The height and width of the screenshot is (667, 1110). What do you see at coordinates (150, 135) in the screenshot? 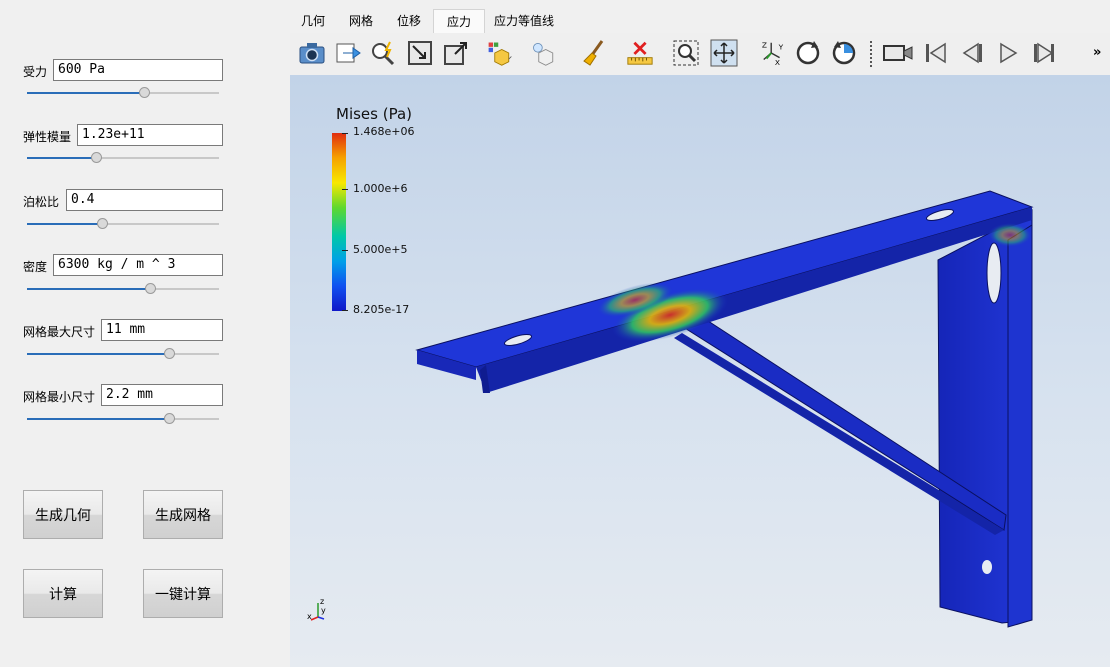
I see `elastic-modulus-input: 1.23e+11` at bounding box center [150, 135].